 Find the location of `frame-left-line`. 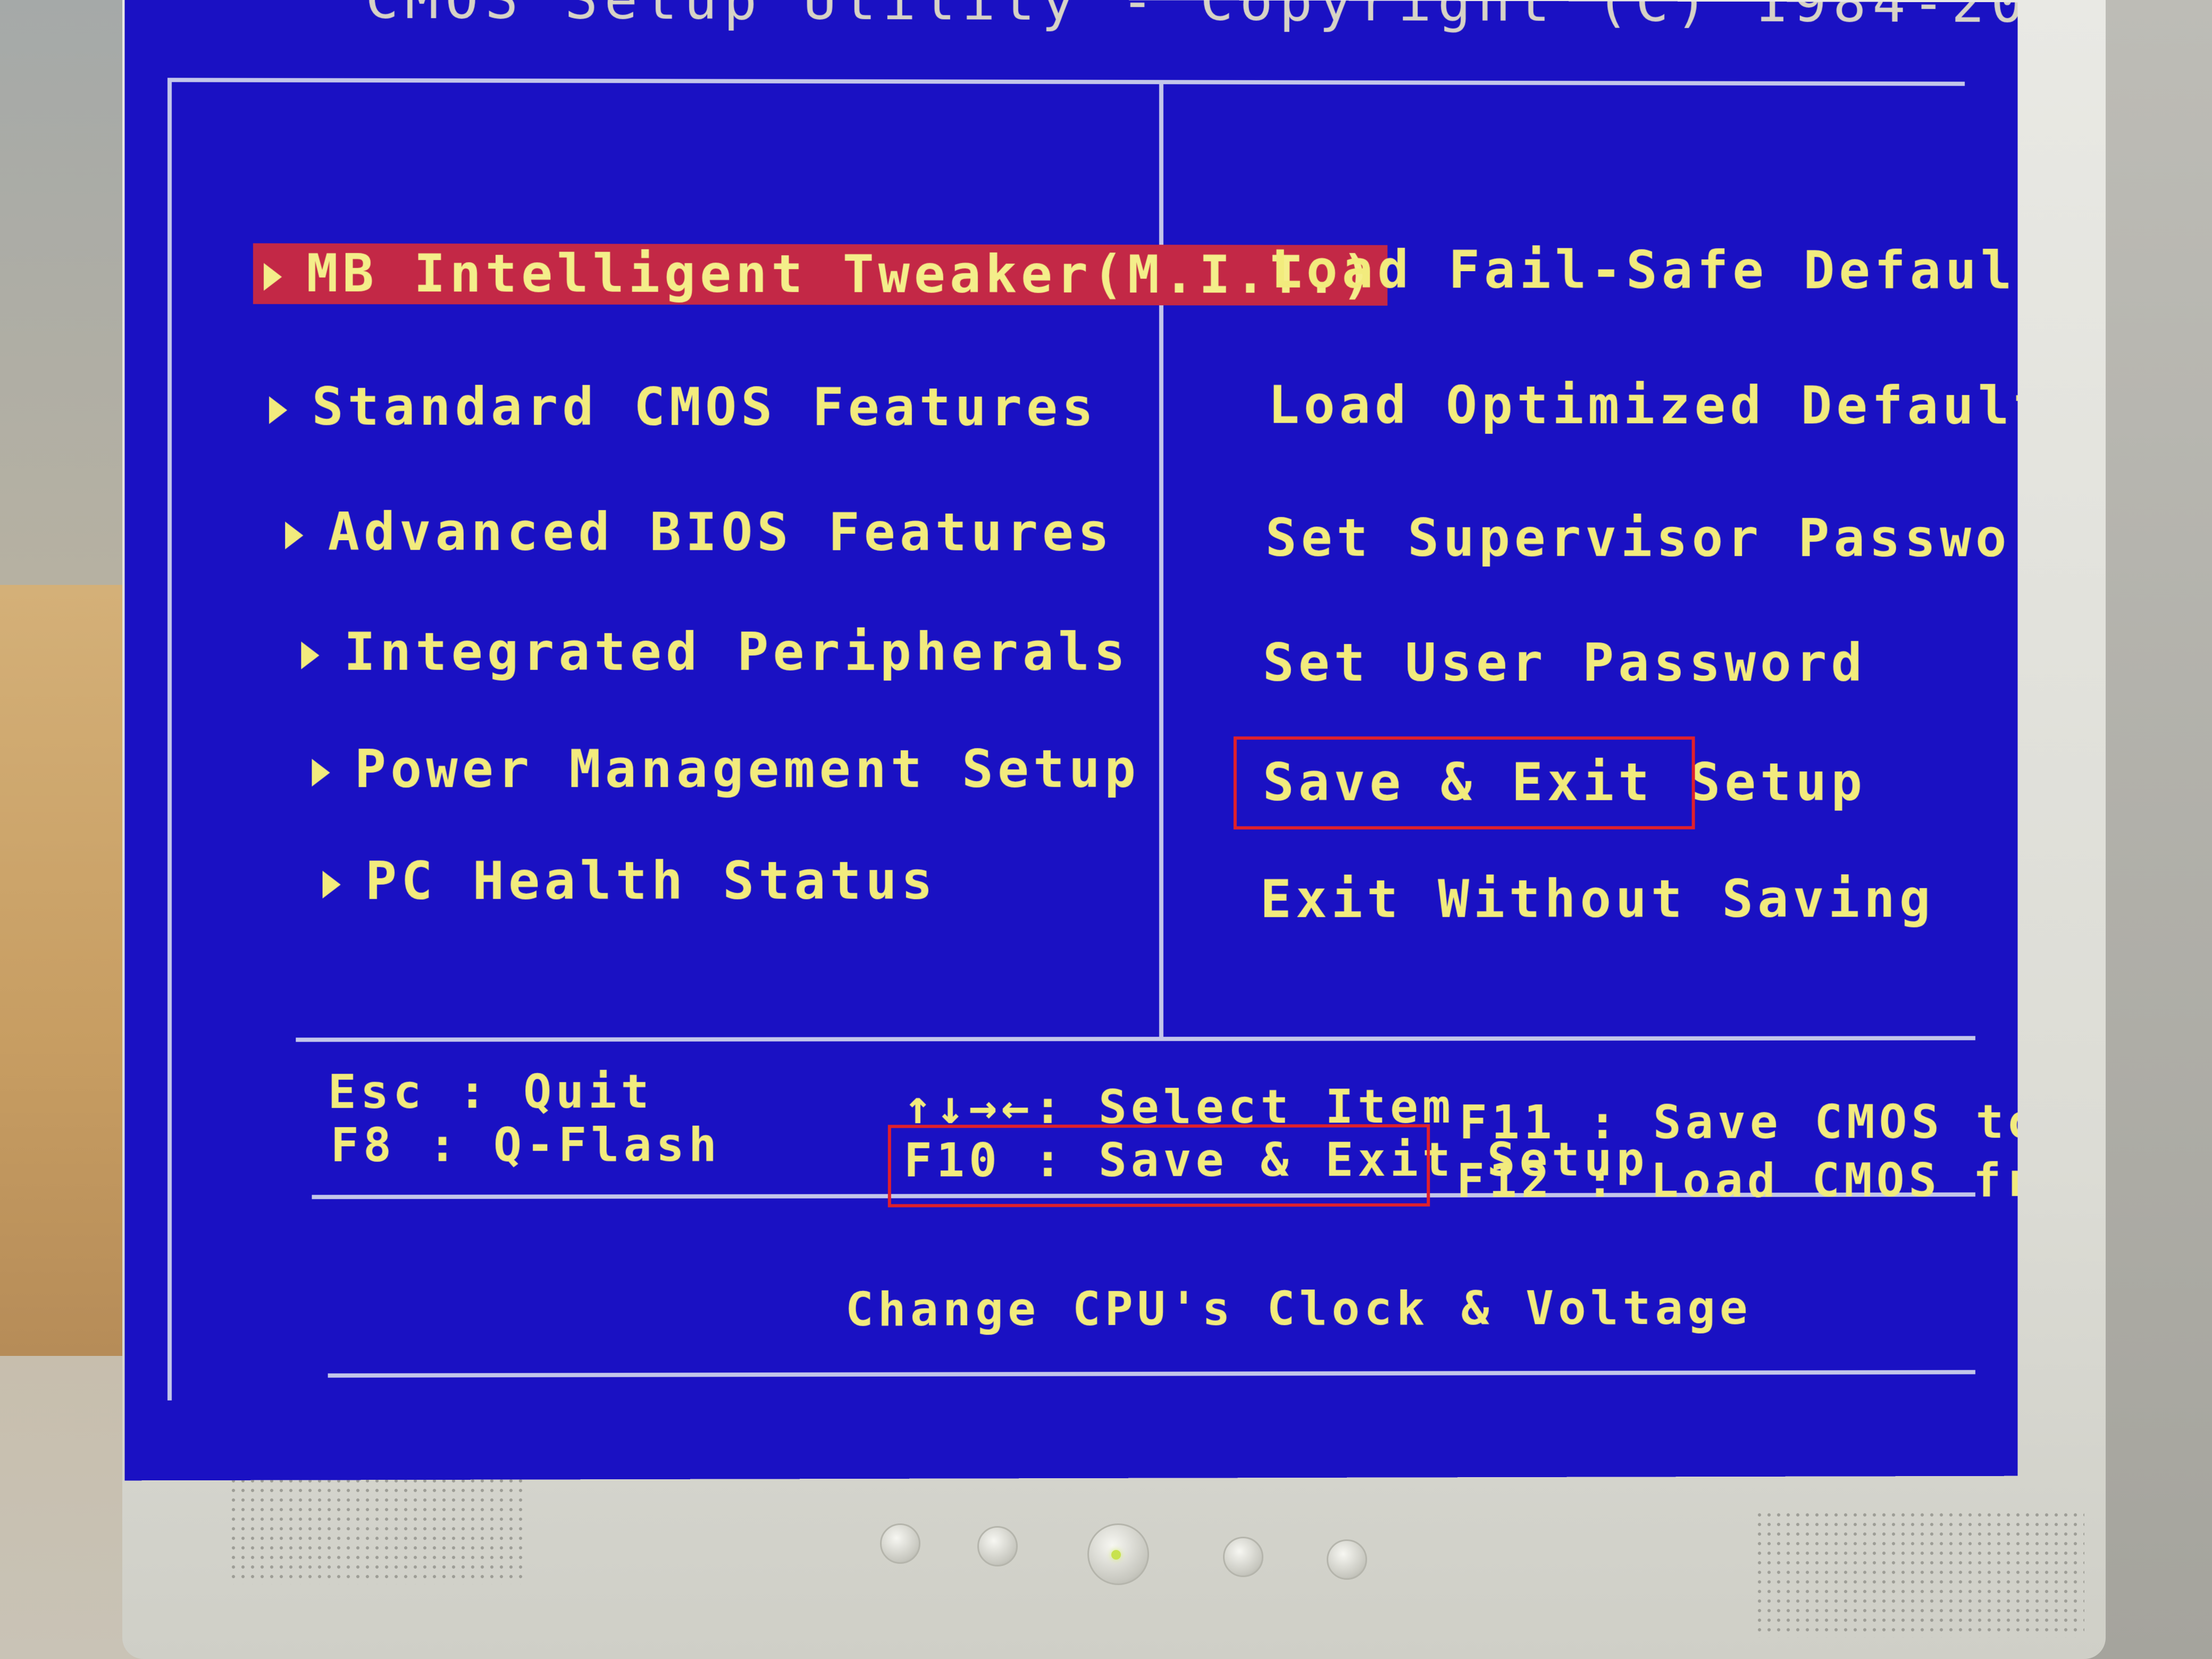

frame-left-line is located at coordinates (169, 739).